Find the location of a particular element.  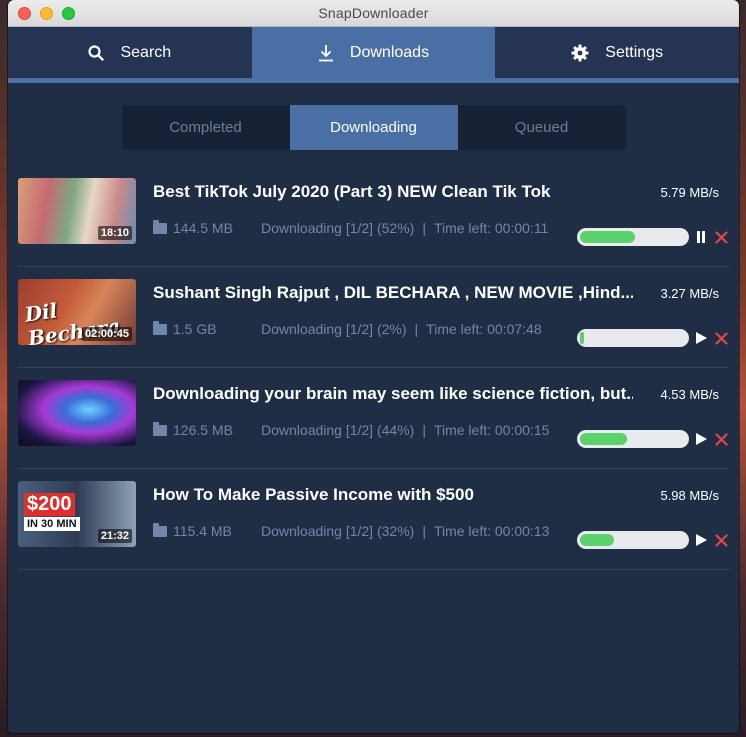

video-thumbnail: Dil Bechara 02:00:45 is located at coordinates (77, 312).